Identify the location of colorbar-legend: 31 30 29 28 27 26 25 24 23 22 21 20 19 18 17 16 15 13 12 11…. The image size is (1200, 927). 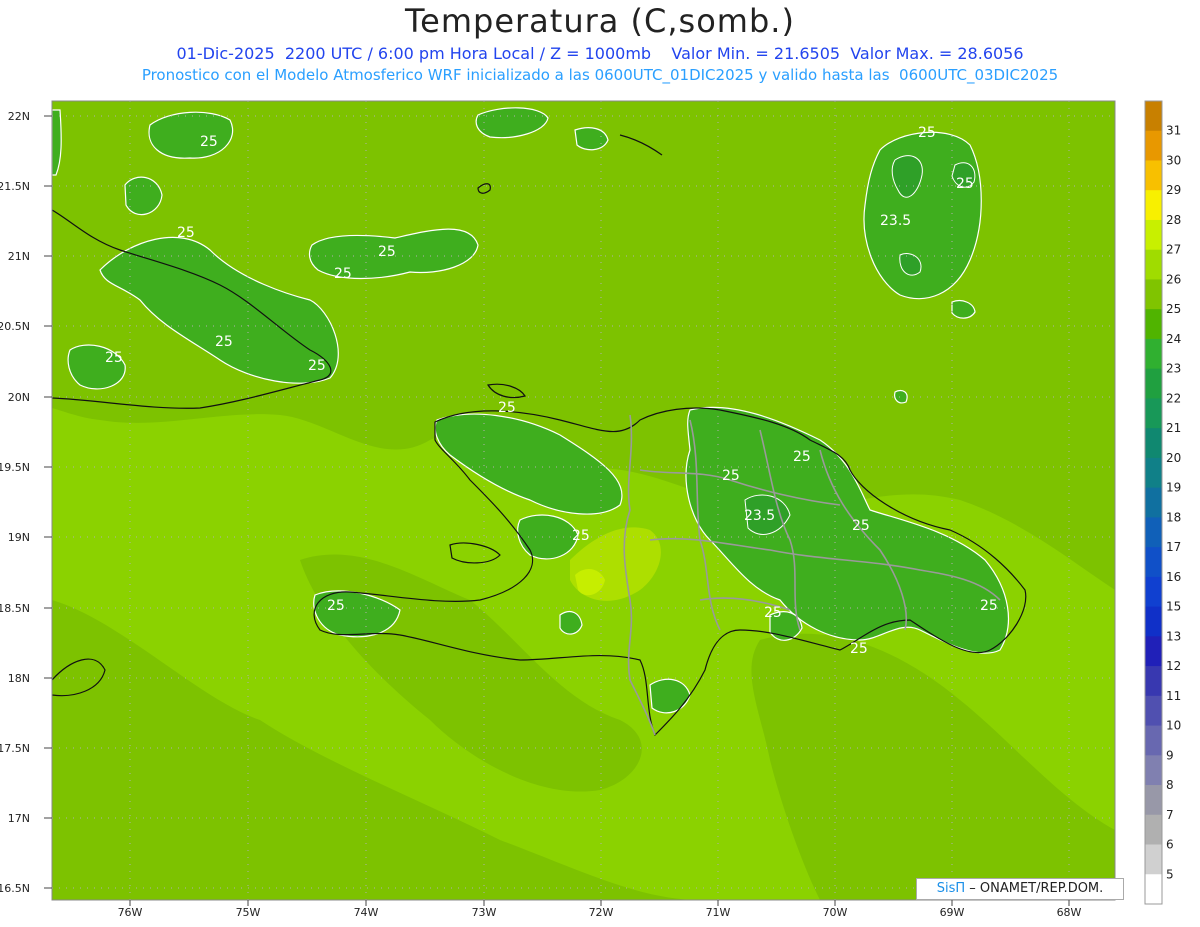
(1162, 502).